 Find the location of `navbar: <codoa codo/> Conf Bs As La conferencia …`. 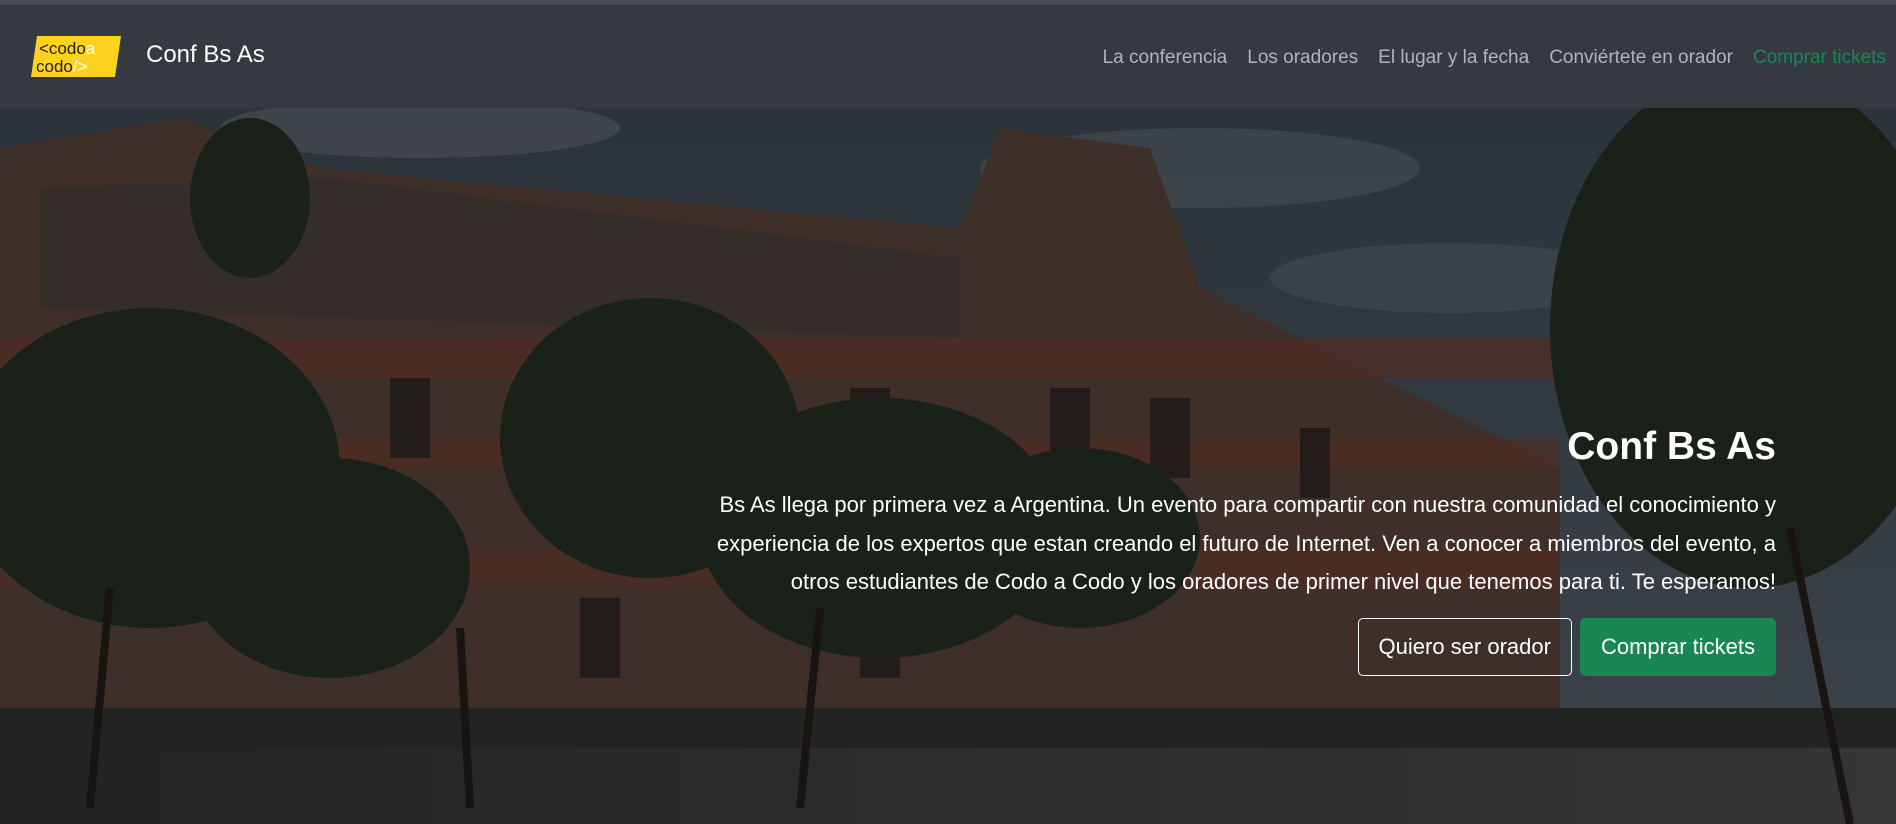

navbar: <codoa codo/> Conf Bs As La conferencia … is located at coordinates (948, 56).